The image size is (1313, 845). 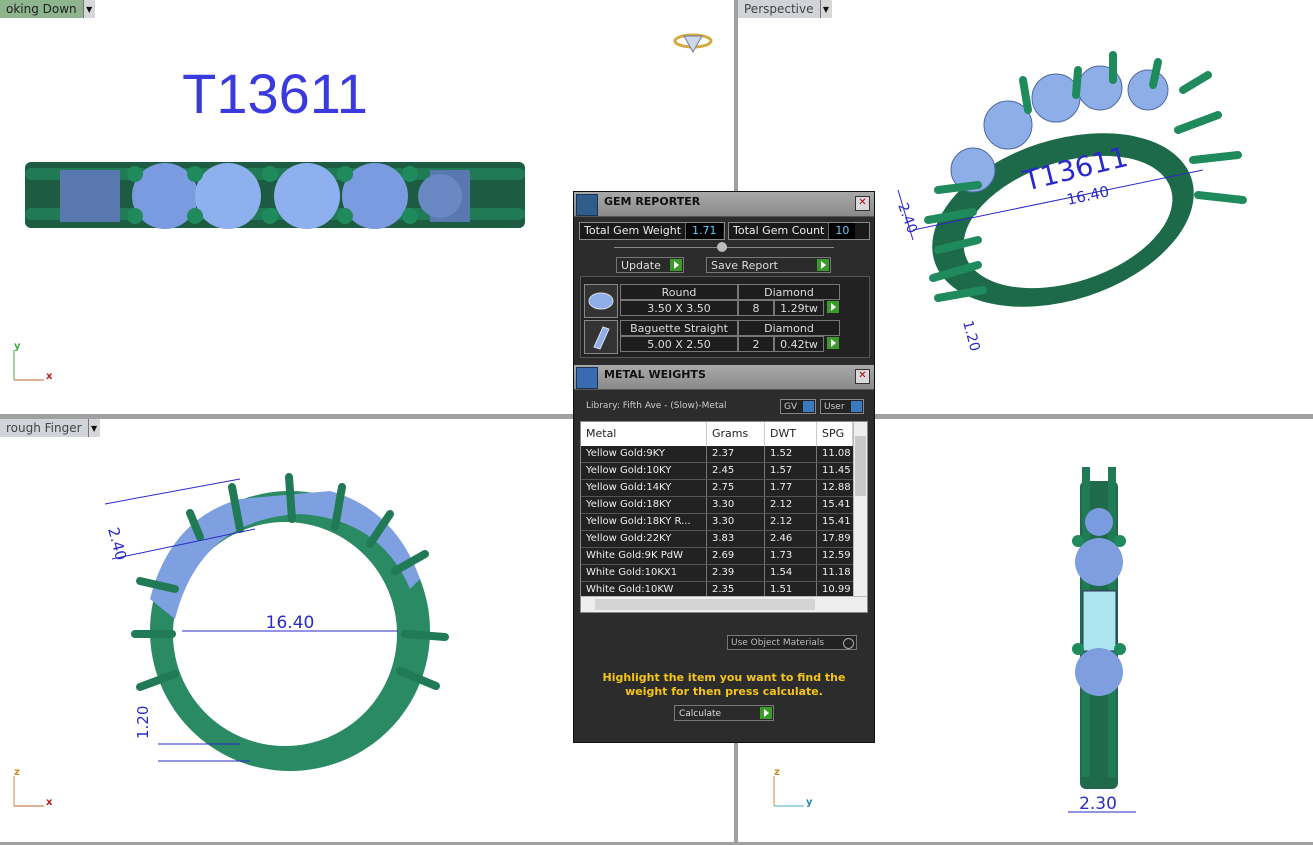 I want to click on gem-weight: 1.29tw, so click(x=799, y=308).